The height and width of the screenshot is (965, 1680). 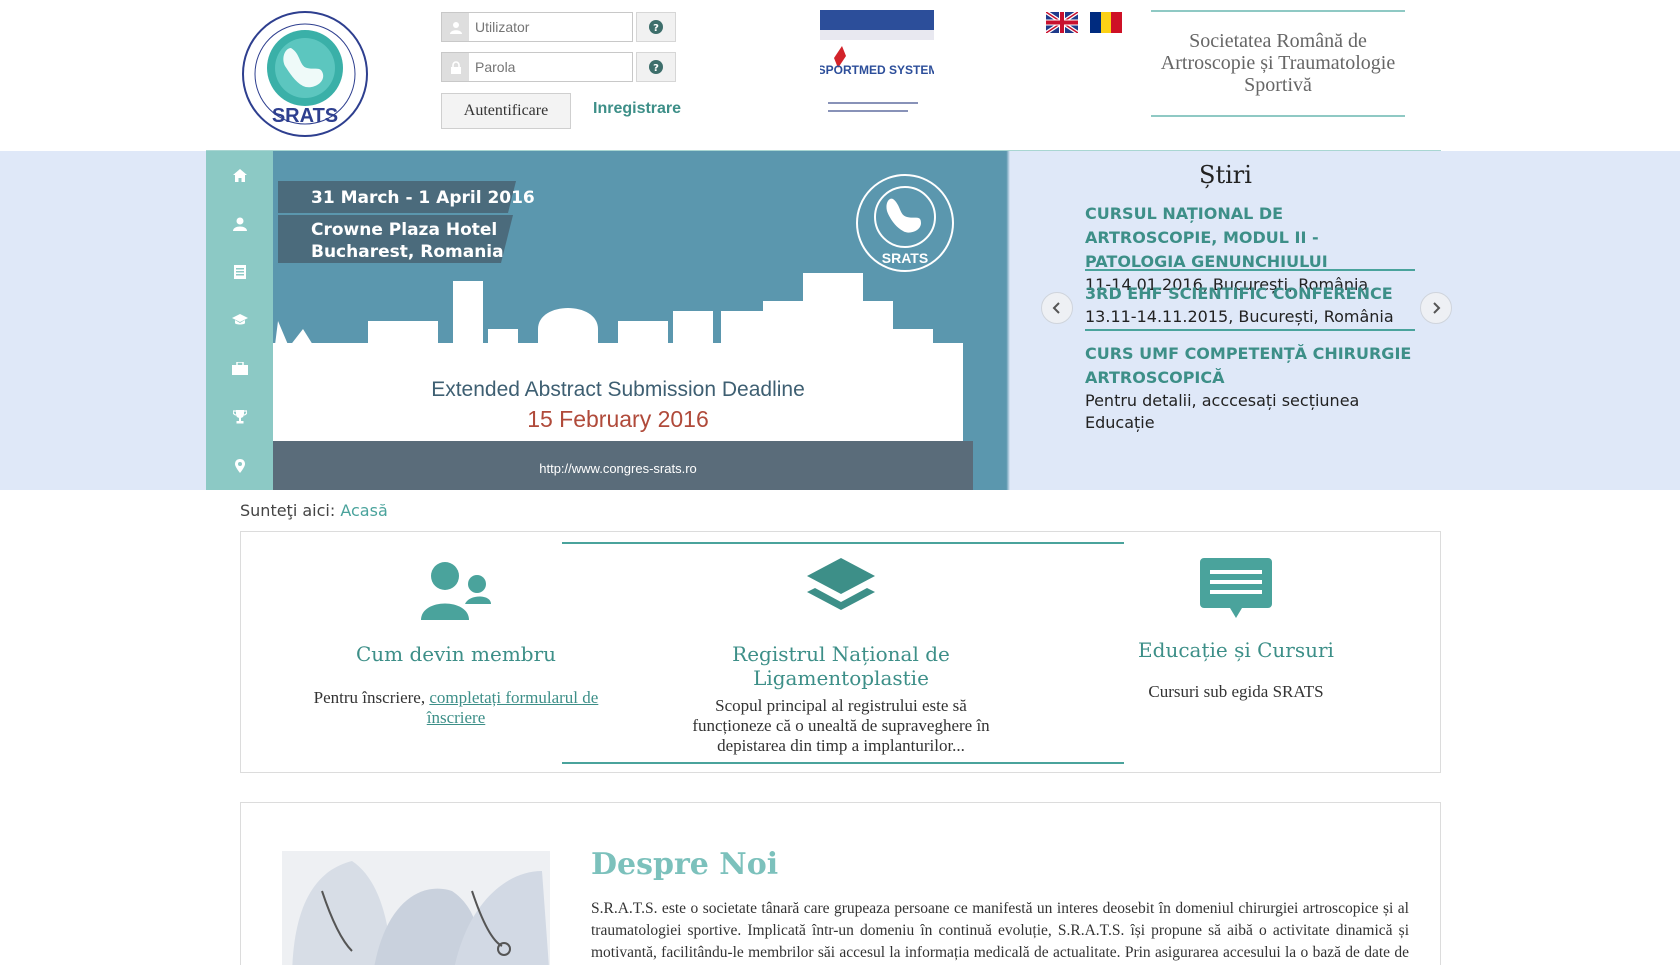 I want to click on chevron-left-icon, so click(x=1056, y=308).